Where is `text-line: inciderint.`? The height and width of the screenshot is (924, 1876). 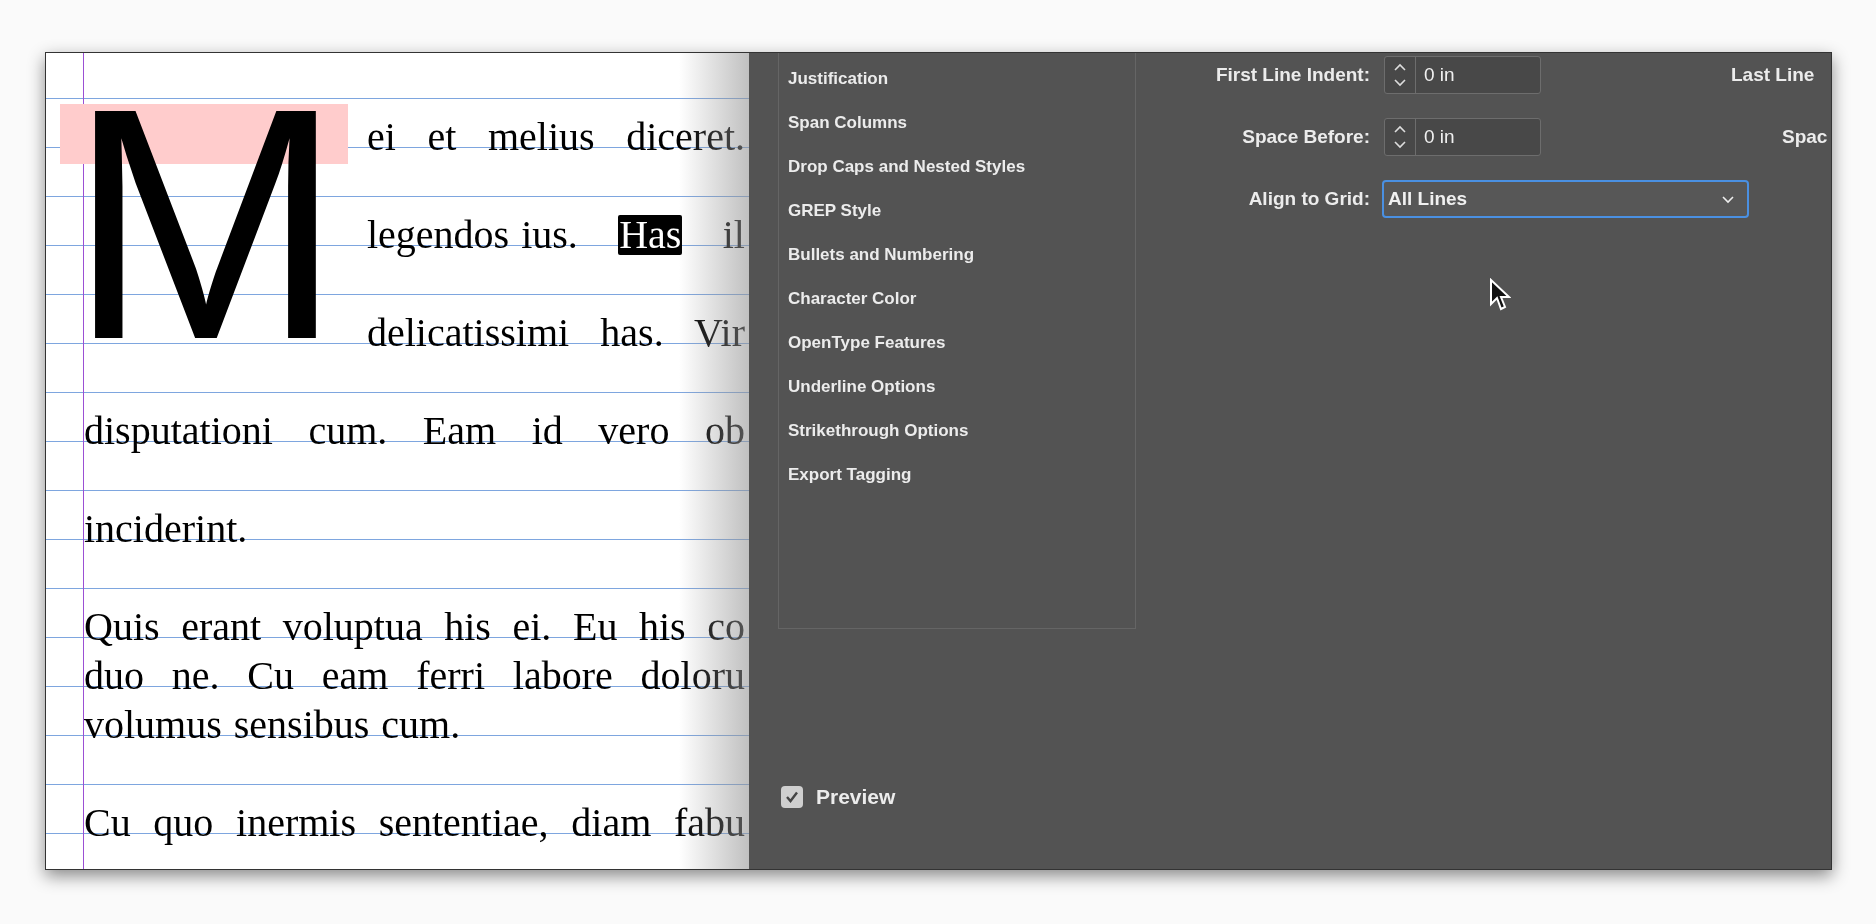 text-line: inciderint. is located at coordinates (166, 529).